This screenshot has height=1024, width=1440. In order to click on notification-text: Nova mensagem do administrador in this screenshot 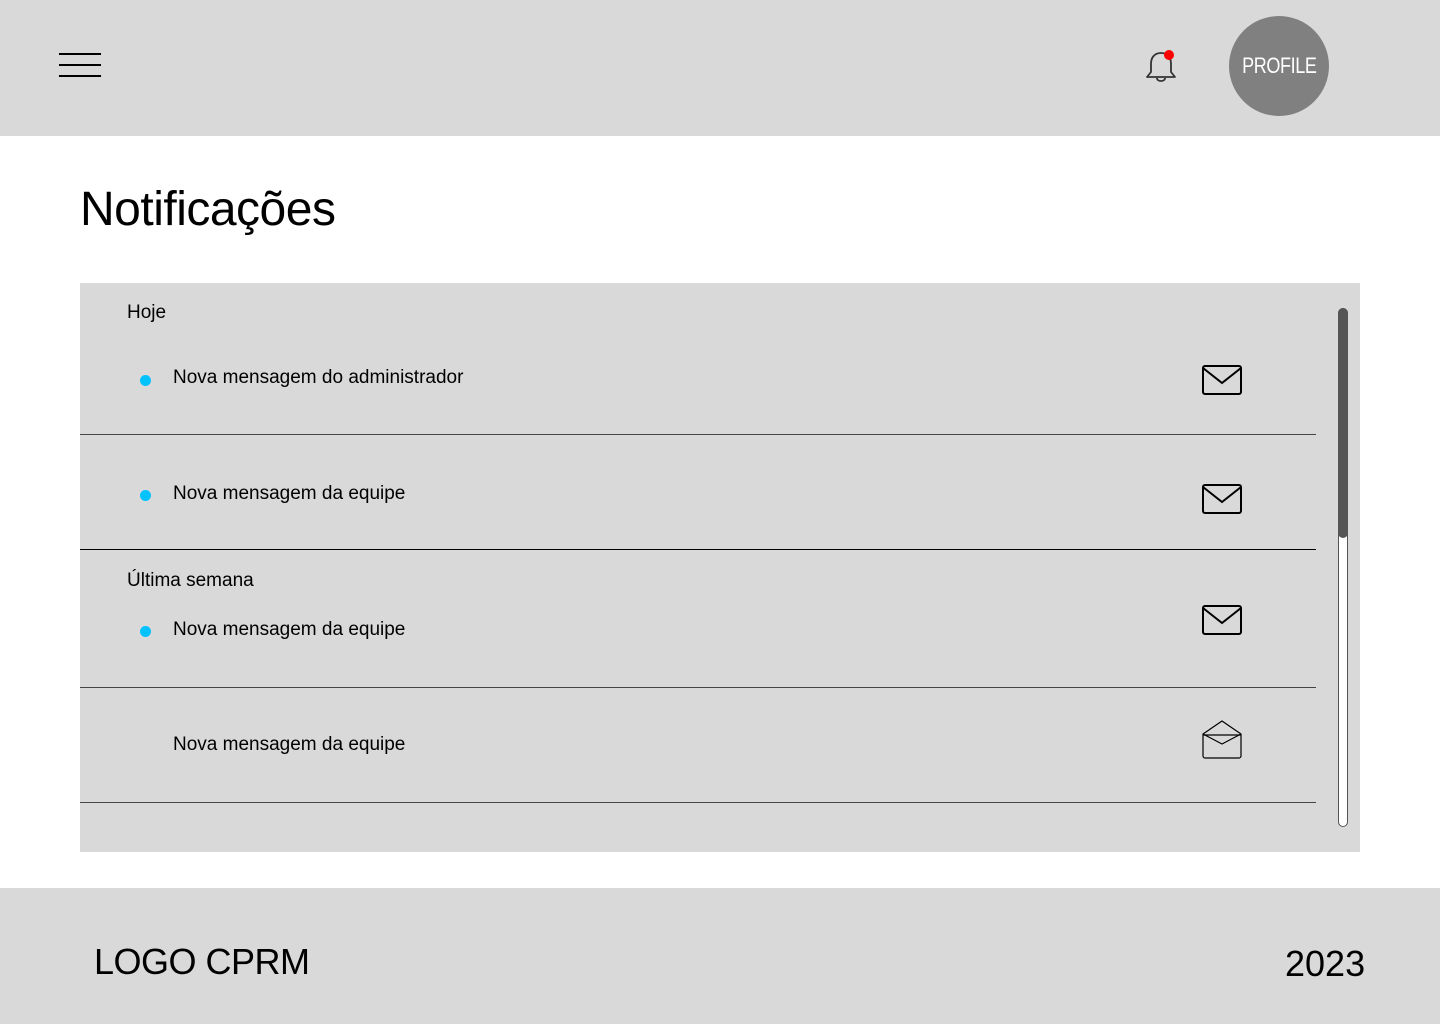, I will do `click(318, 377)`.